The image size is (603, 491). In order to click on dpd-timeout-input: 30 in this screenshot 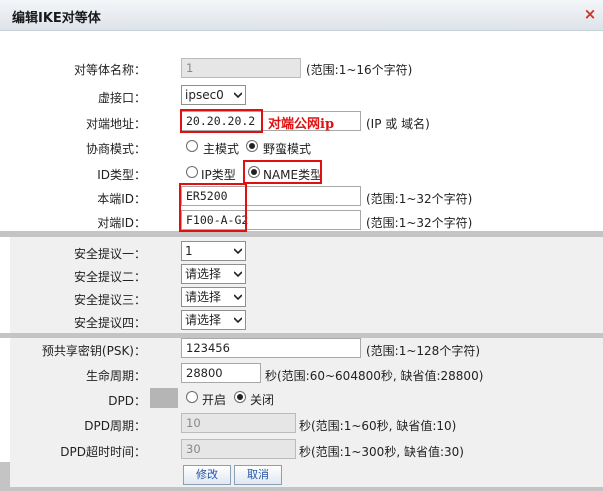, I will do `click(238, 449)`.